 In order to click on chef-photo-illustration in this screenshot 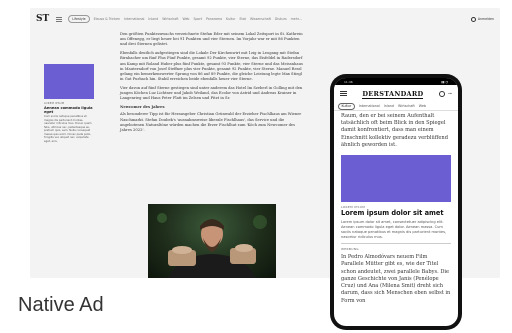, I will do `click(212, 245)`.